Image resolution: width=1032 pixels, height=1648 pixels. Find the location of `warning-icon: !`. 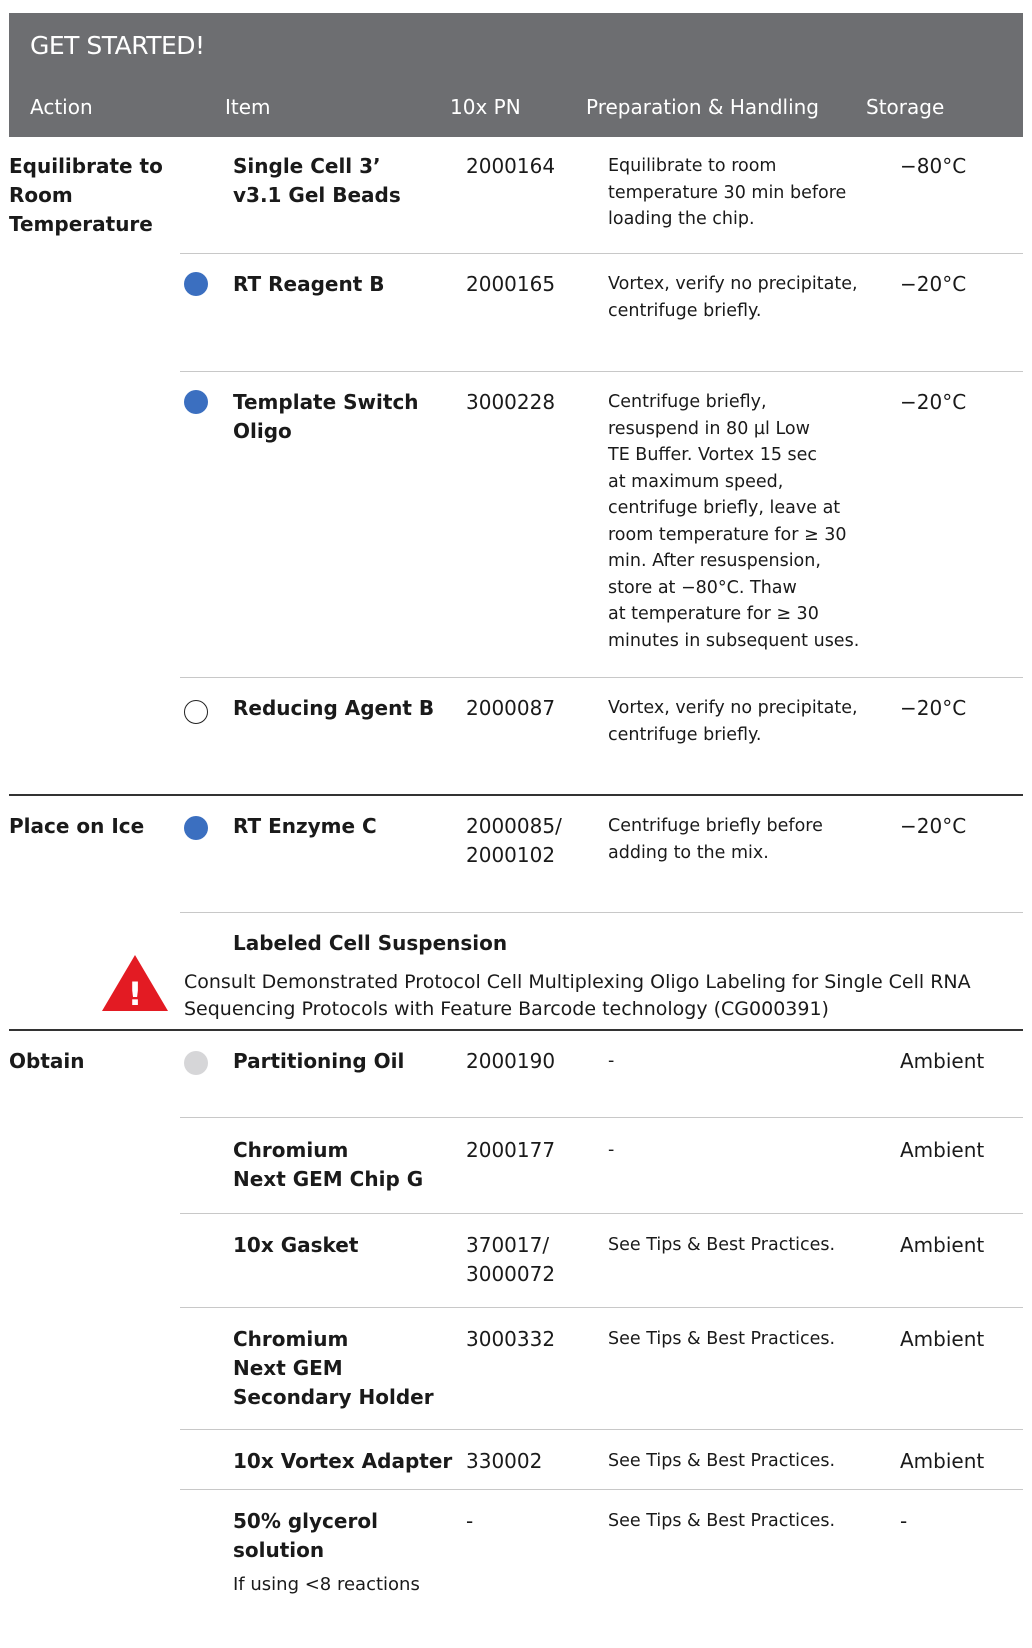

warning-icon: ! is located at coordinates (135, 984).